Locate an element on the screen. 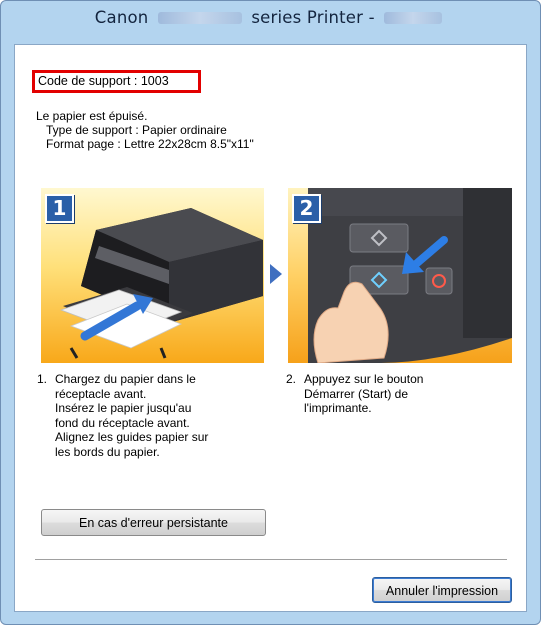  step-2-illustration: 2 is located at coordinates (400, 275).